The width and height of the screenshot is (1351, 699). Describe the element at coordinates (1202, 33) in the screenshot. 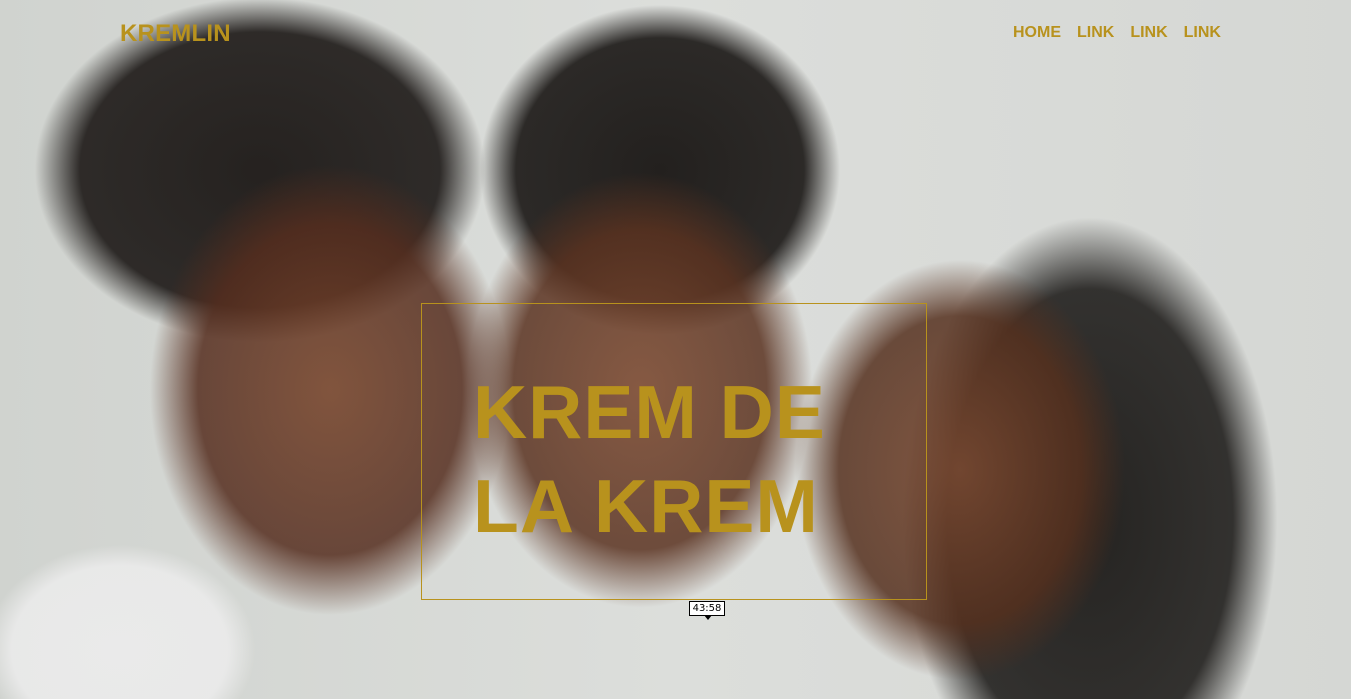

I see `nav-link-3: LINK` at that location.